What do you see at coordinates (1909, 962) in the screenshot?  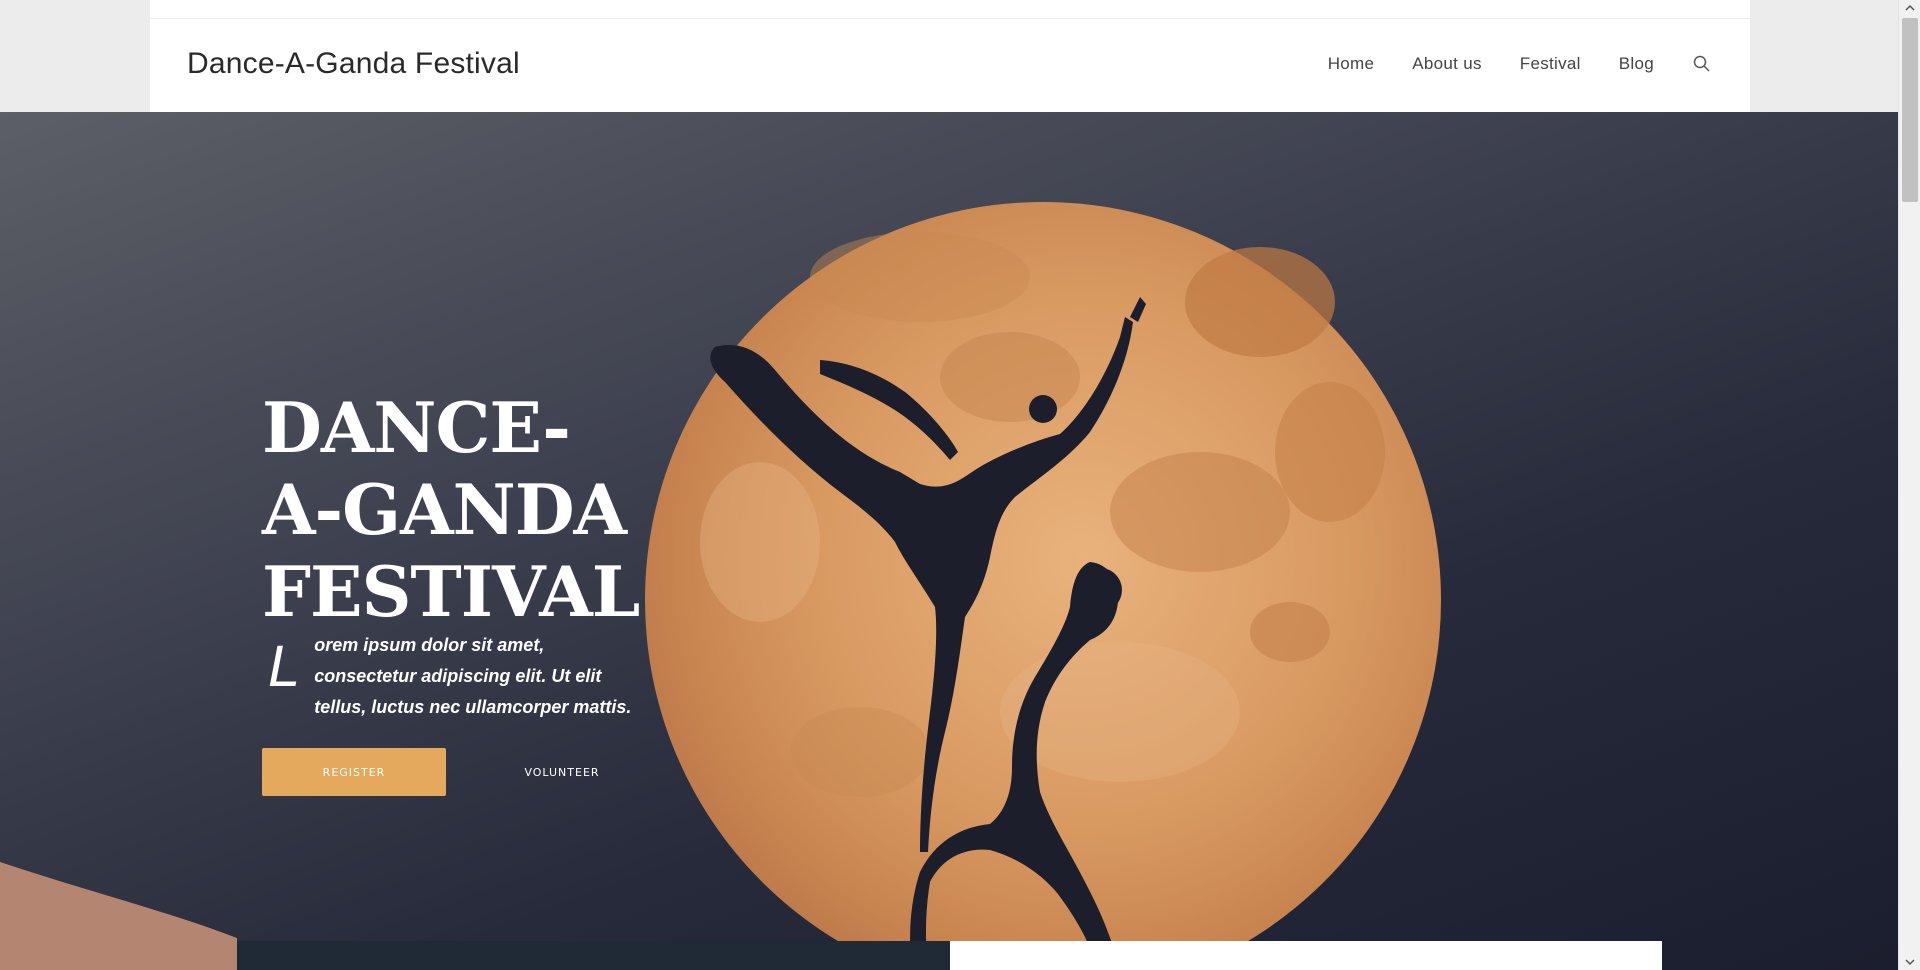 I see `scroll-down-arrow-icon` at bounding box center [1909, 962].